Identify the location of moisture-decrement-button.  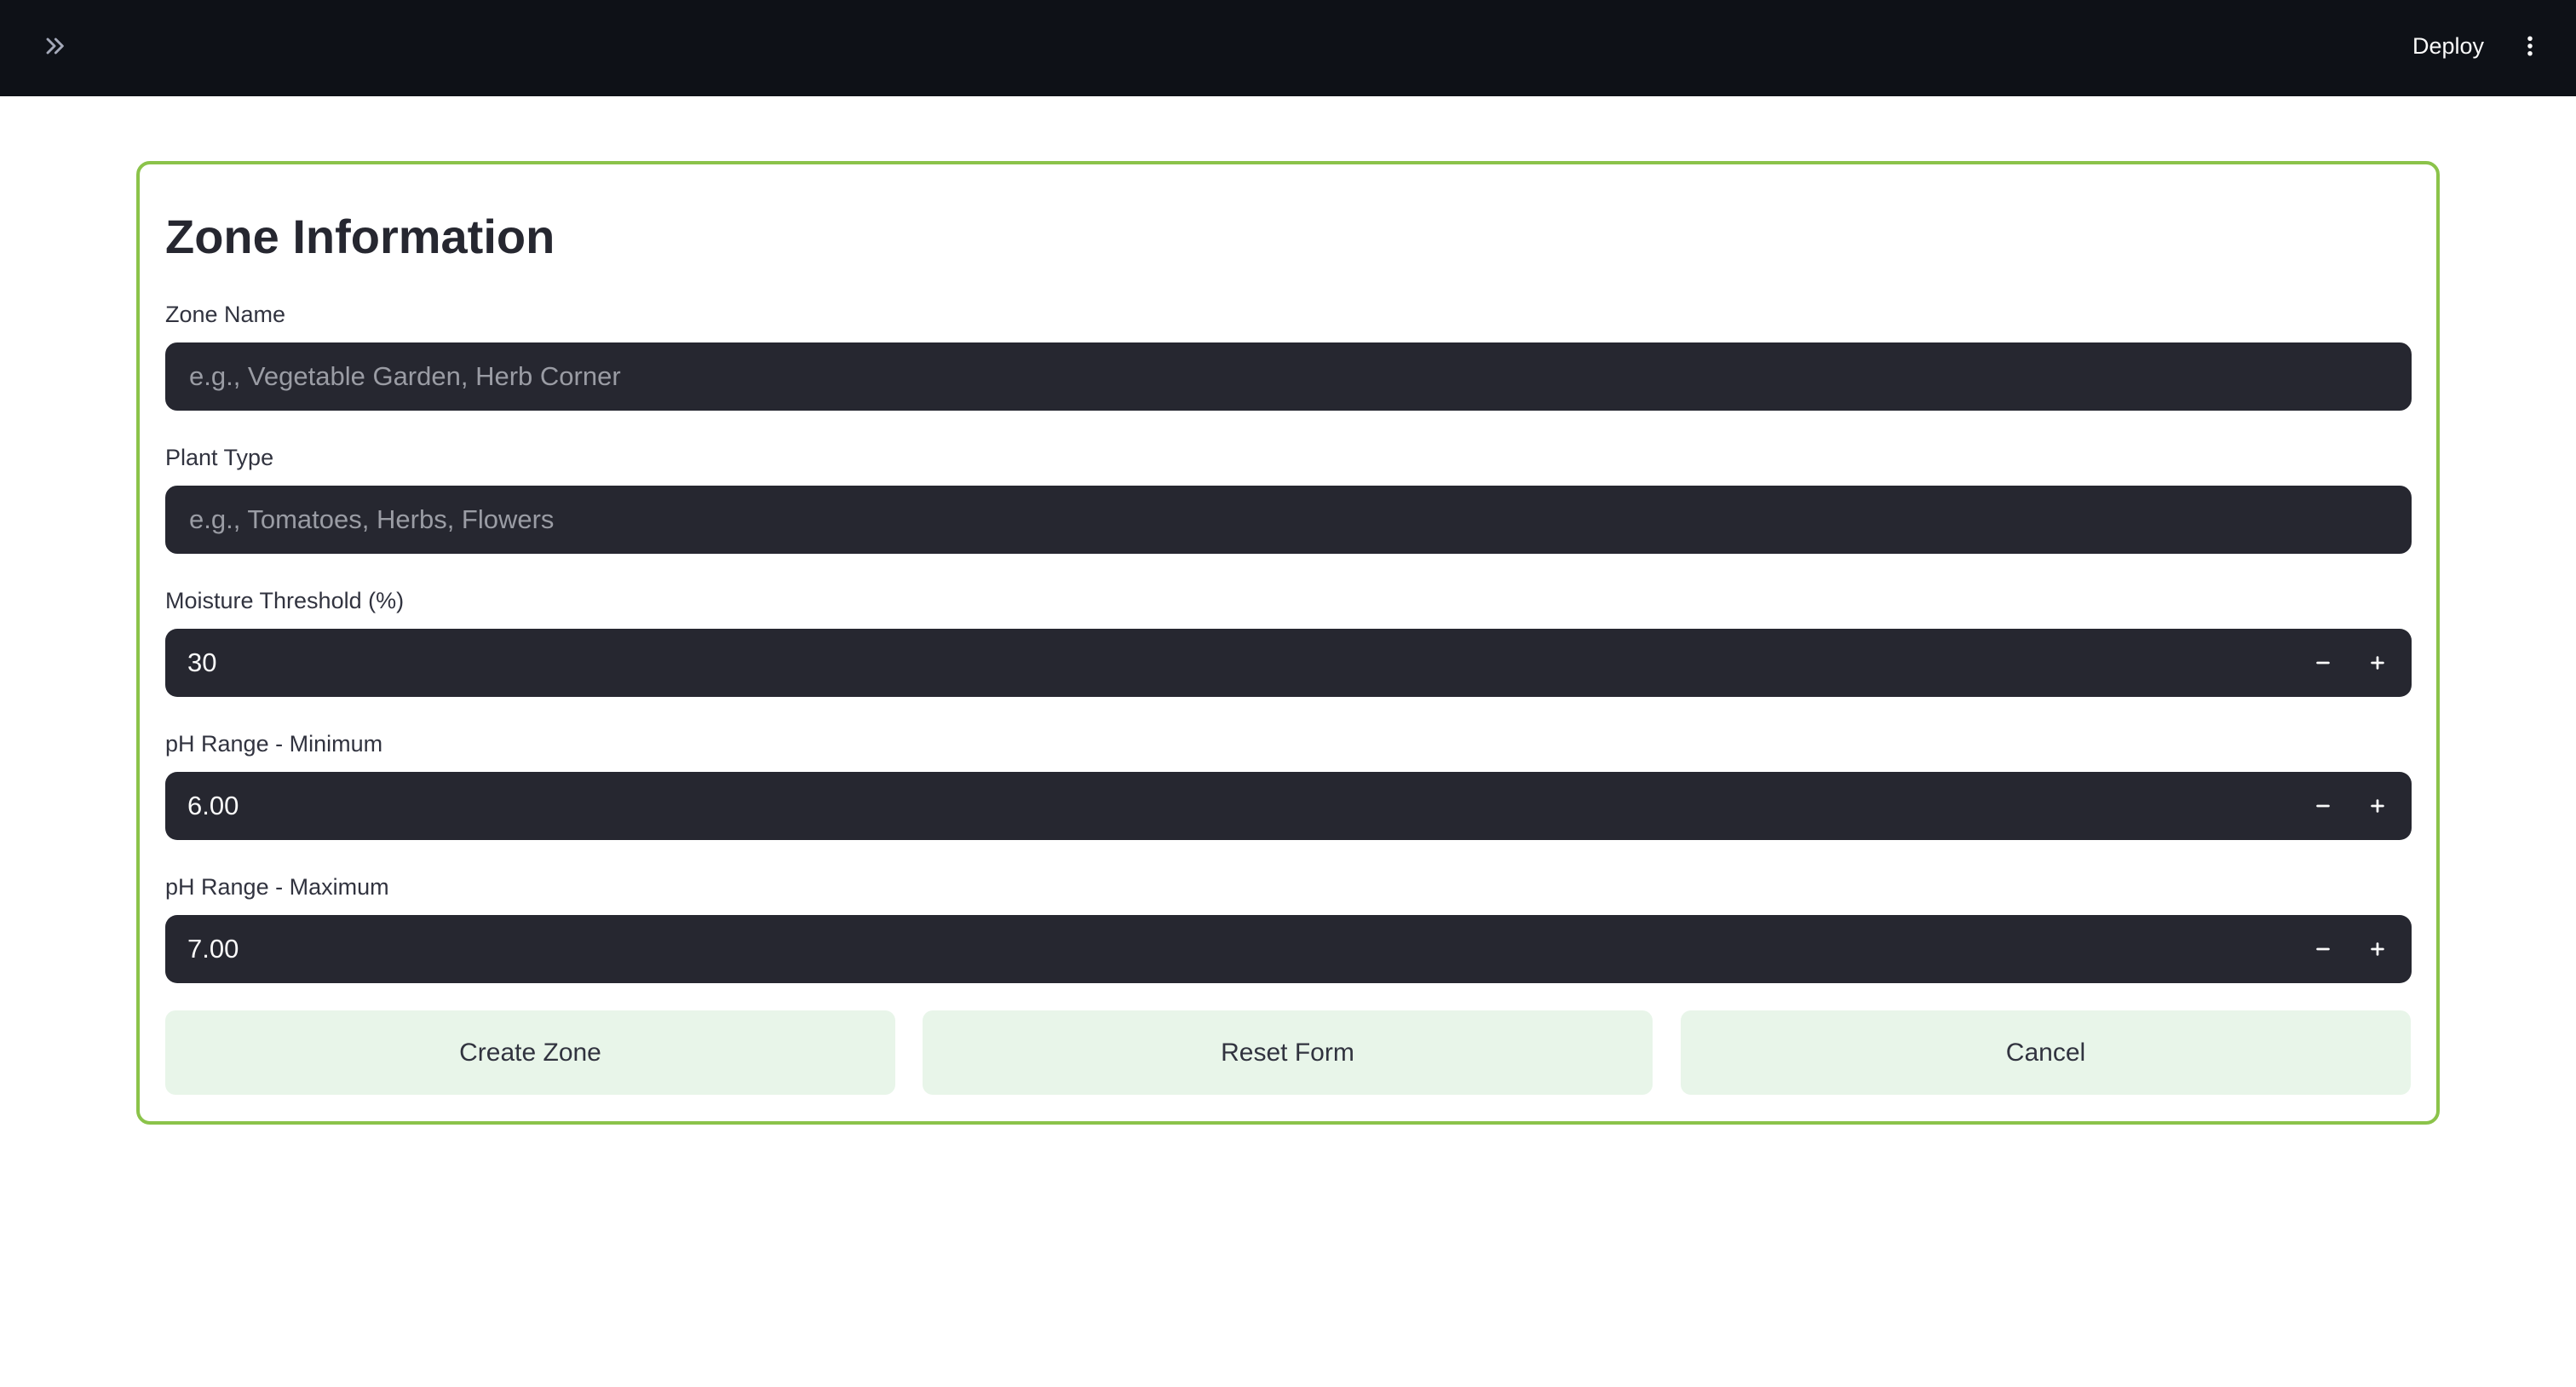
(2323, 662).